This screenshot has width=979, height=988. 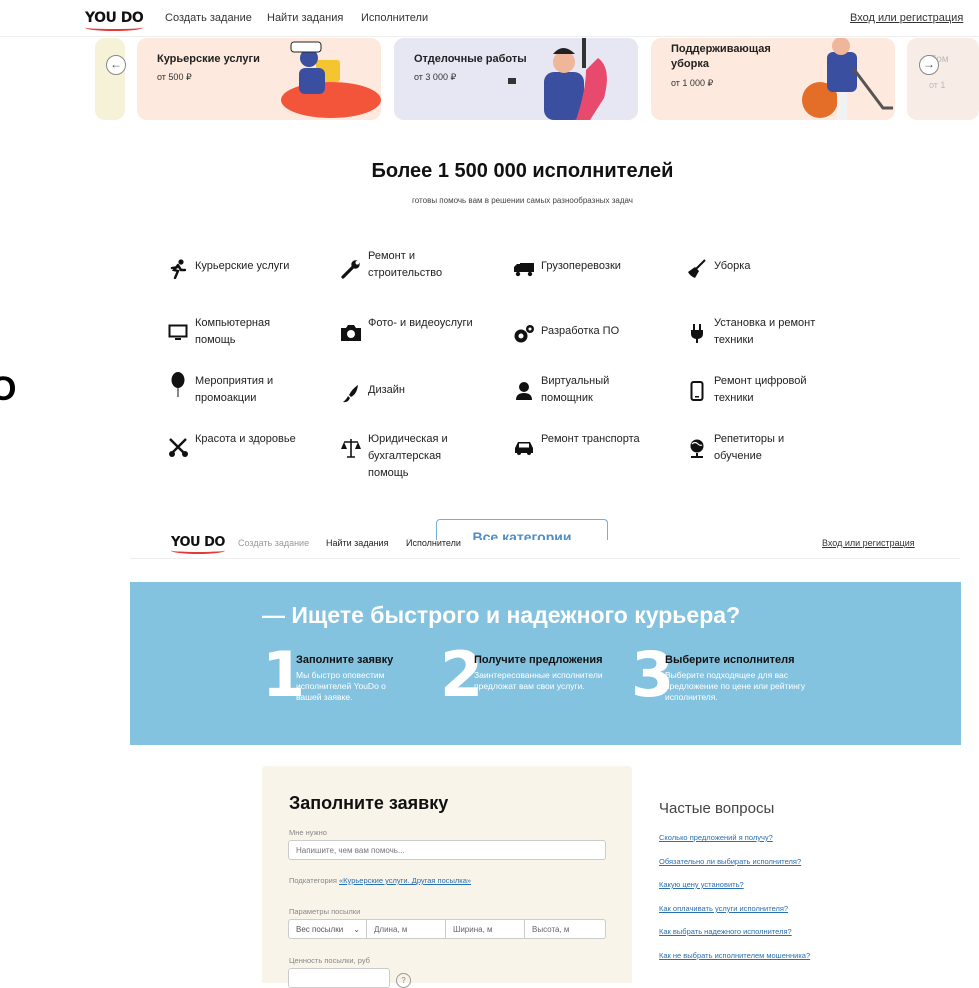 I want to click on scissors-icon, so click(x=178, y=447).